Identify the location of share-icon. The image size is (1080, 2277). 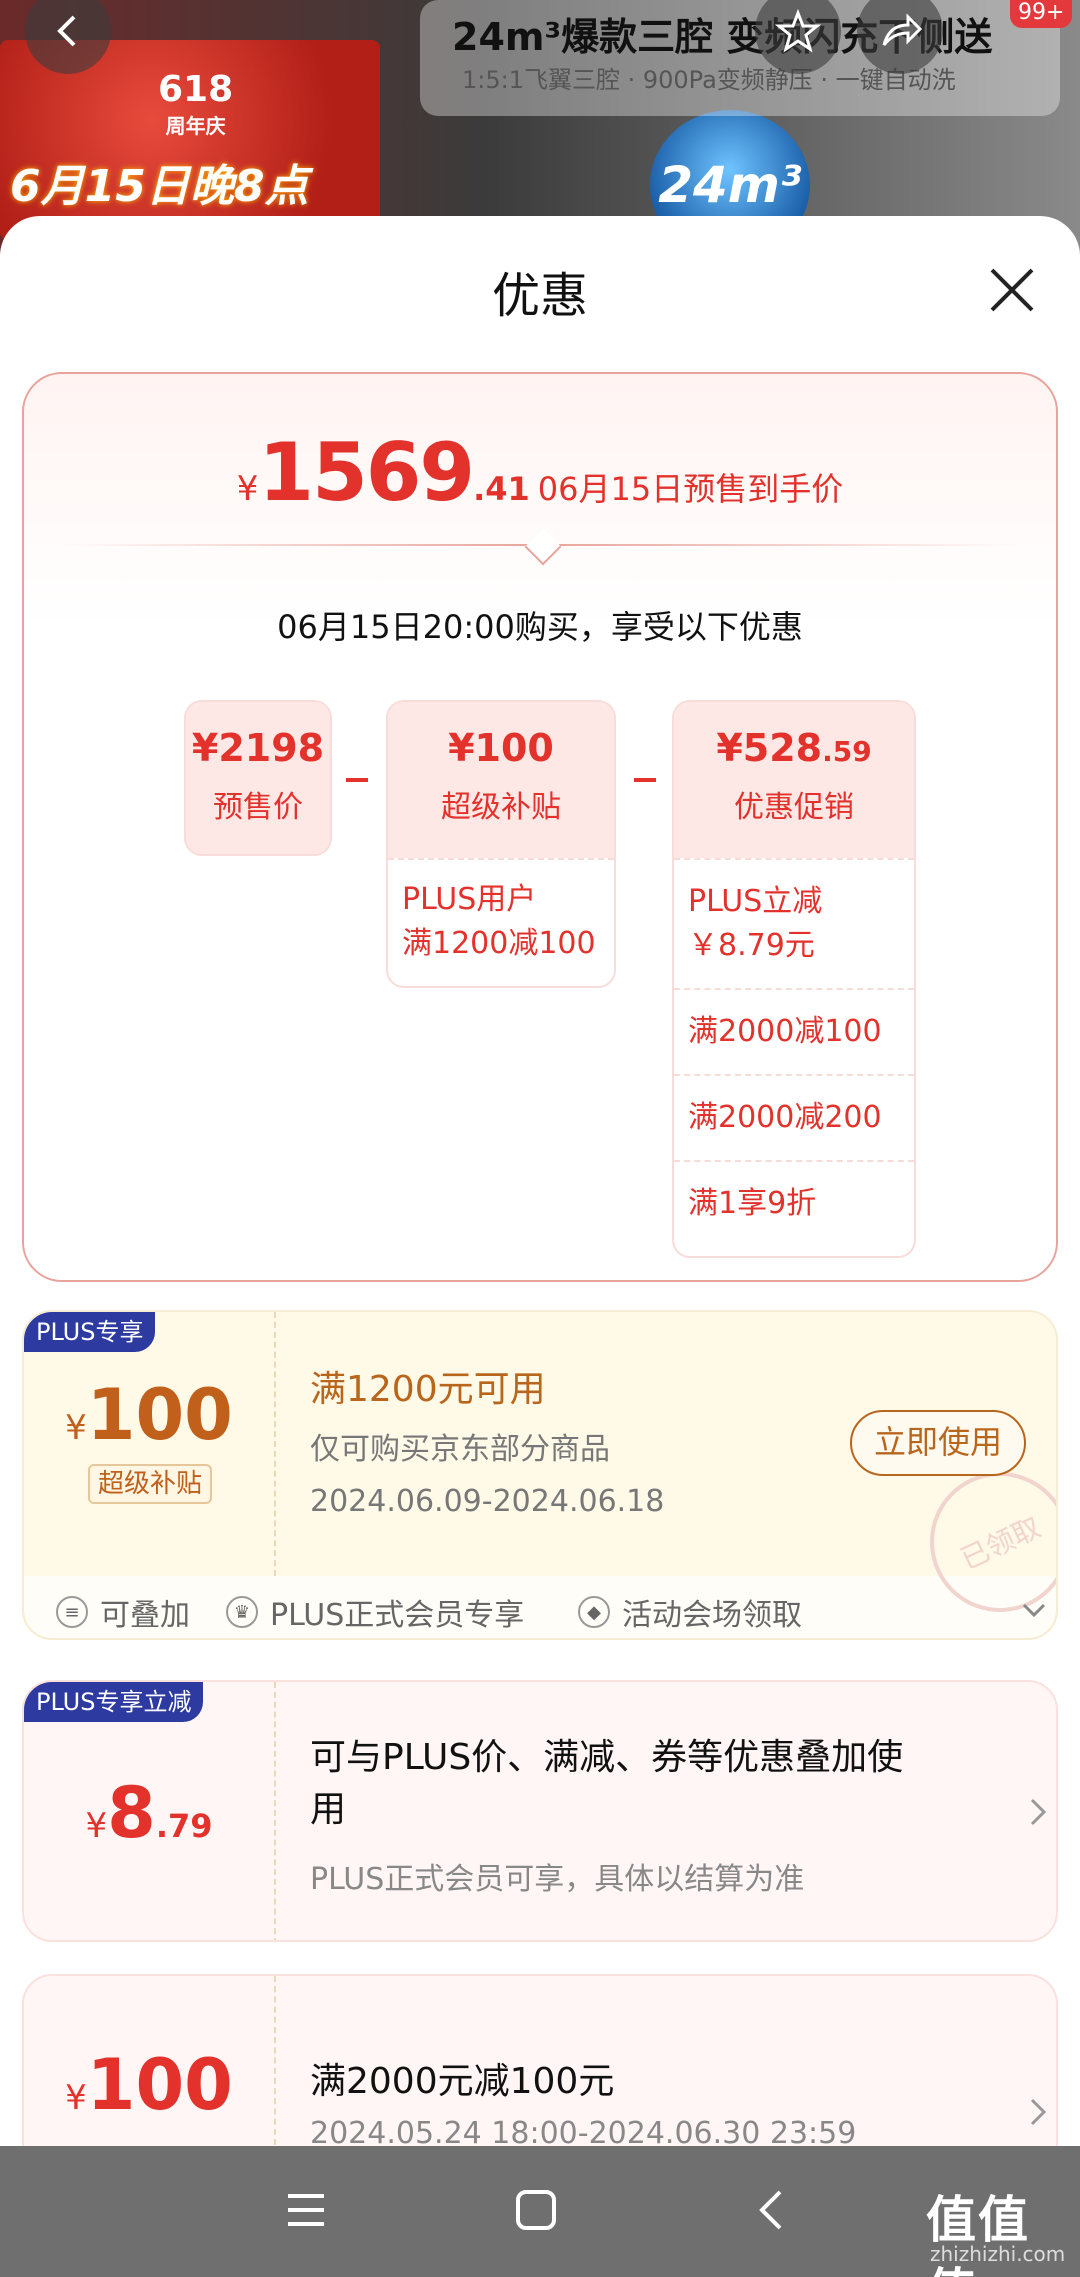
(902, 29).